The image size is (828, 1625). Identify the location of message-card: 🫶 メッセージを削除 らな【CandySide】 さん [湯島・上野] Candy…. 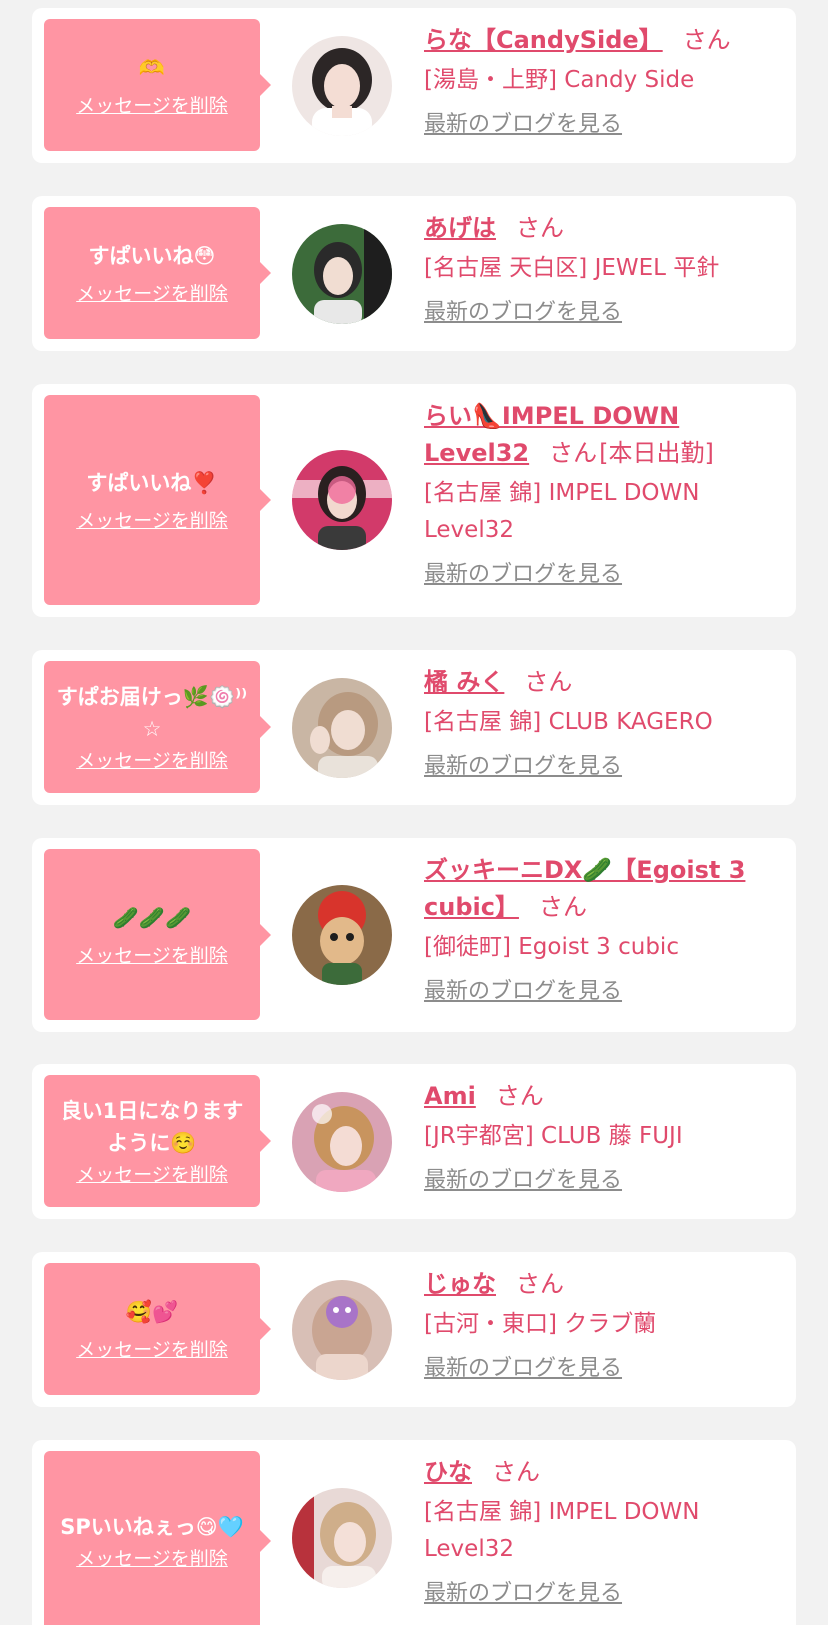
(414, 85).